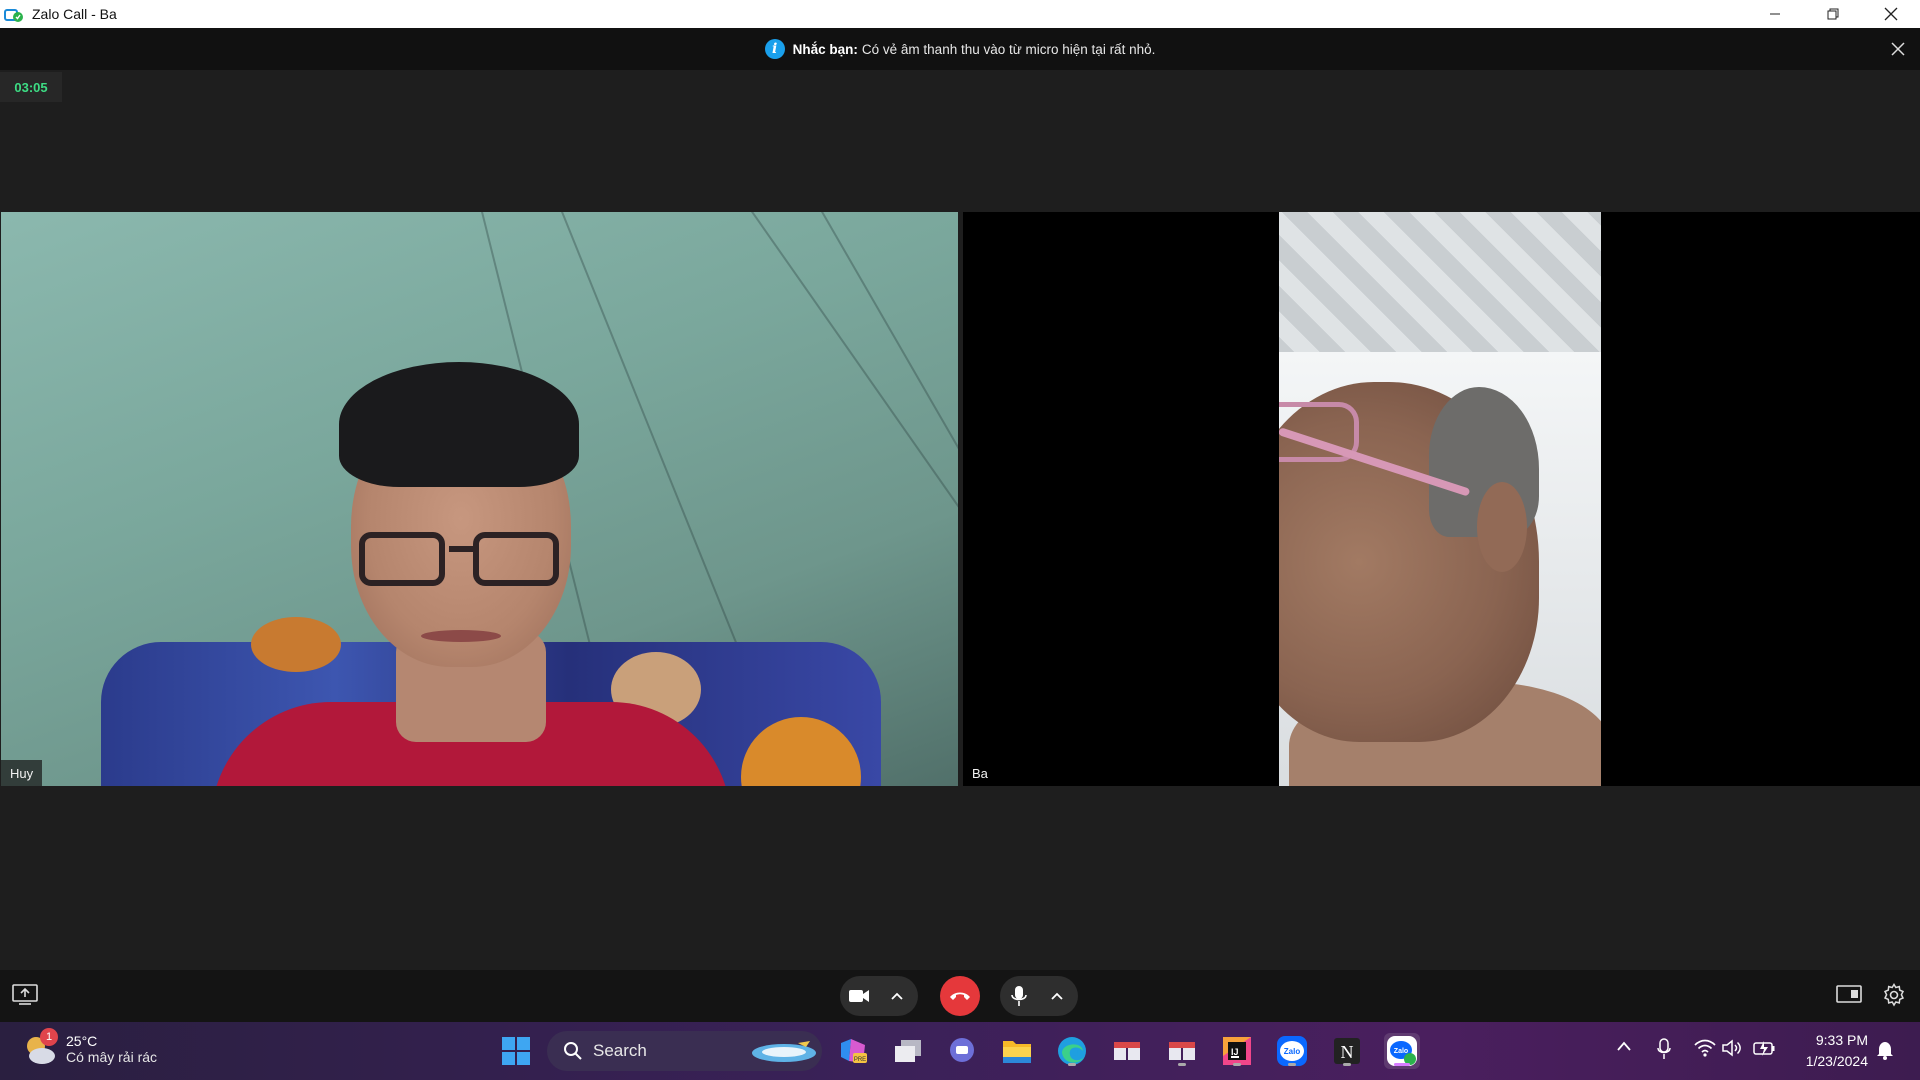 The image size is (1920, 1080). Describe the element at coordinates (402, 559) in the screenshot. I see `glasses-left-lens` at that location.